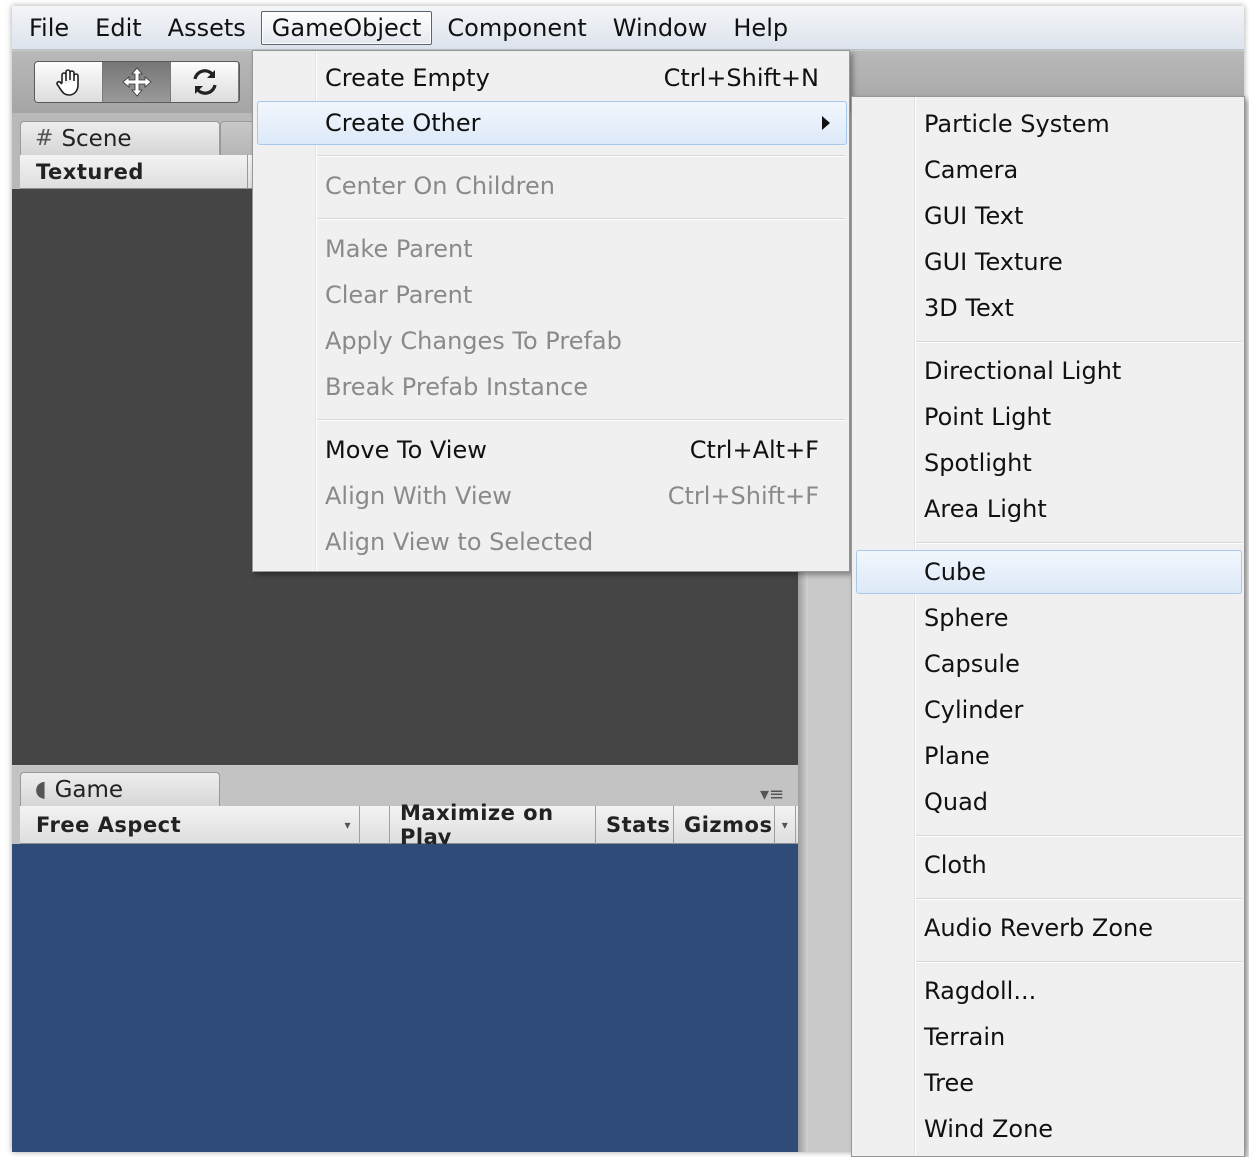 This screenshot has width=1249, height=1157. What do you see at coordinates (1039, 928) in the screenshot?
I see `menu-item-label: Audio Reverb Zone` at bounding box center [1039, 928].